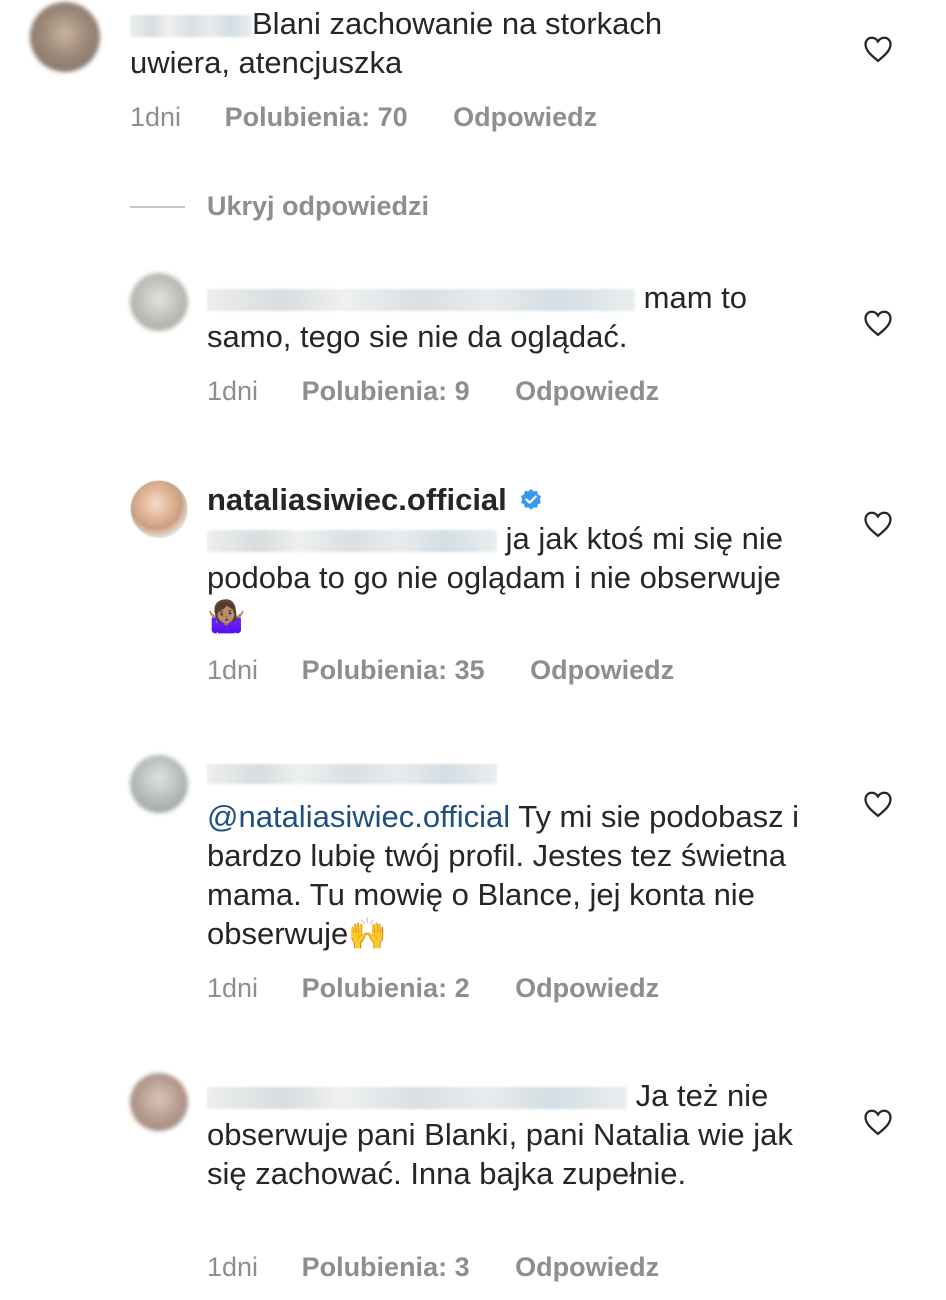 This screenshot has height=1300, width=946. I want to click on comment-meta: 1dni Polubienia: 9 Odpowiedz, so click(433, 391).